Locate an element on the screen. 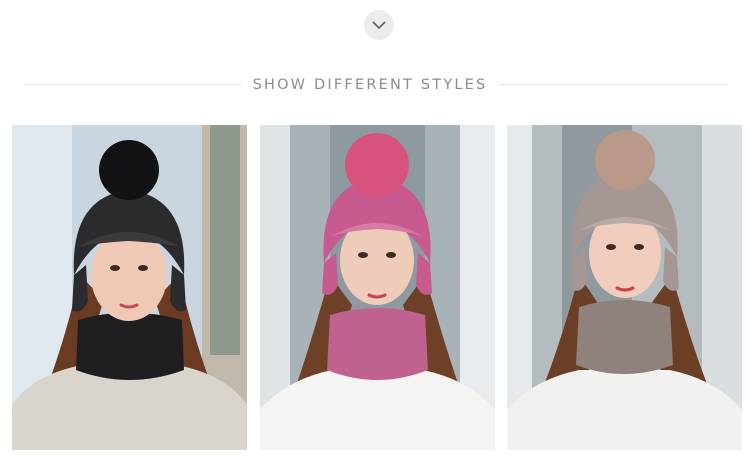 This screenshot has height=463, width=750. section-title-text: SHOW DIFFERENT STYLES is located at coordinates (370, 85).